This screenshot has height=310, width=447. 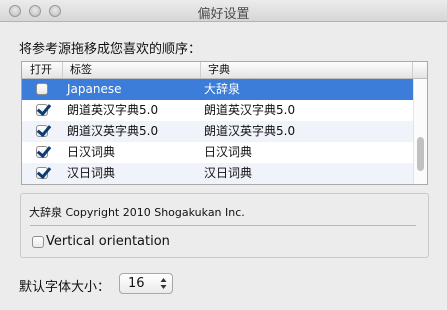 What do you see at coordinates (146, 283) in the screenshot?
I see `font-size-popup: 16` at bounding box center [146, 283].